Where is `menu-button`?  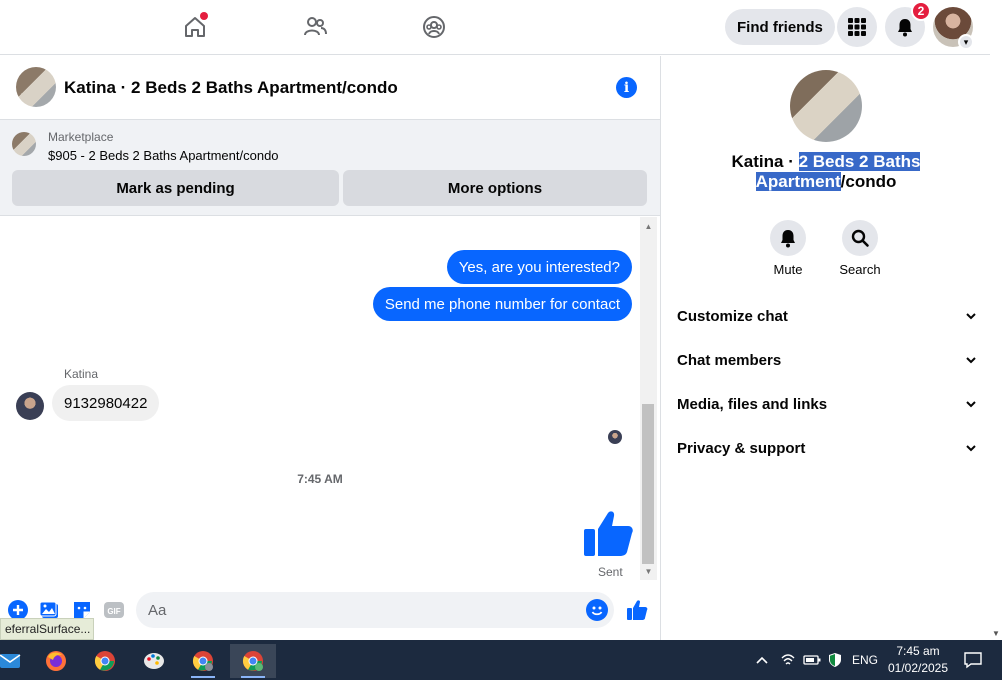 menu-button is located at coordinates (857, 27).